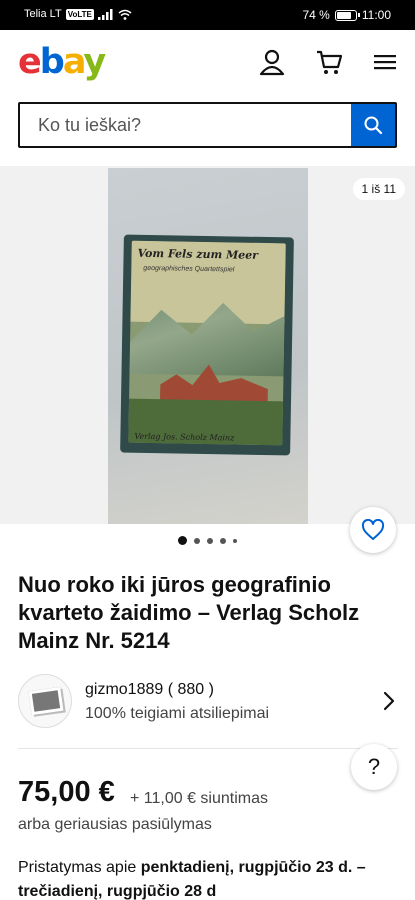 Image resolution: width=415 pixels, height=900 pixels. I want to click on clock: 11:00, so click(376, 15).